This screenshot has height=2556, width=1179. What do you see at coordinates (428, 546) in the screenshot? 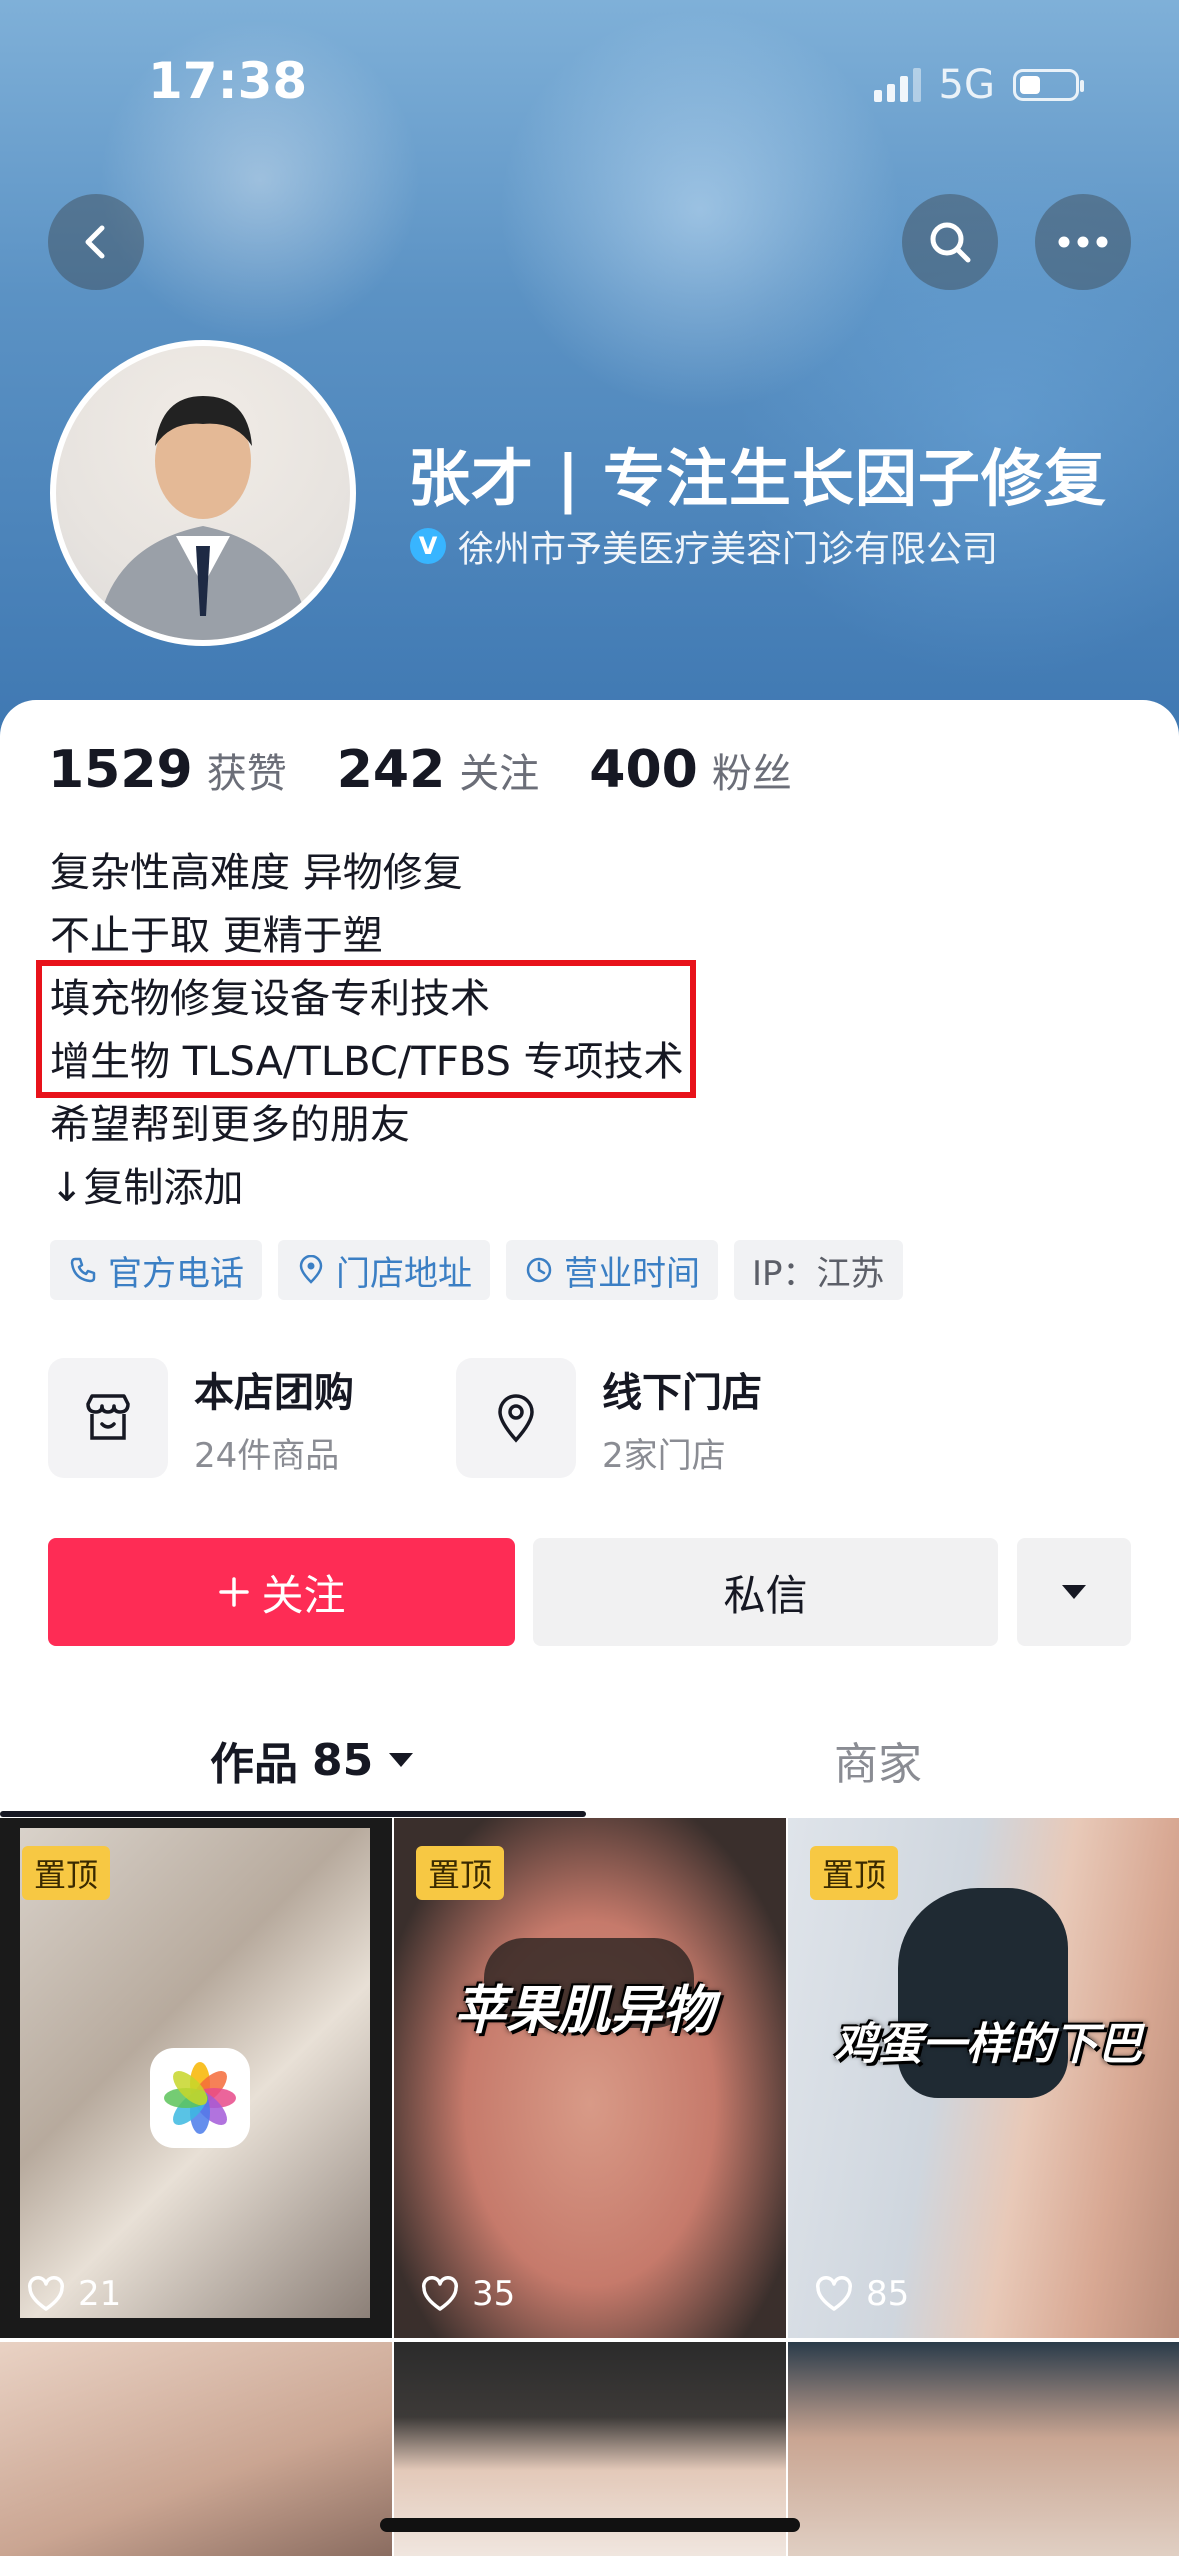
I see `verified-badge-icon: V` at bounding box center [428, 546].